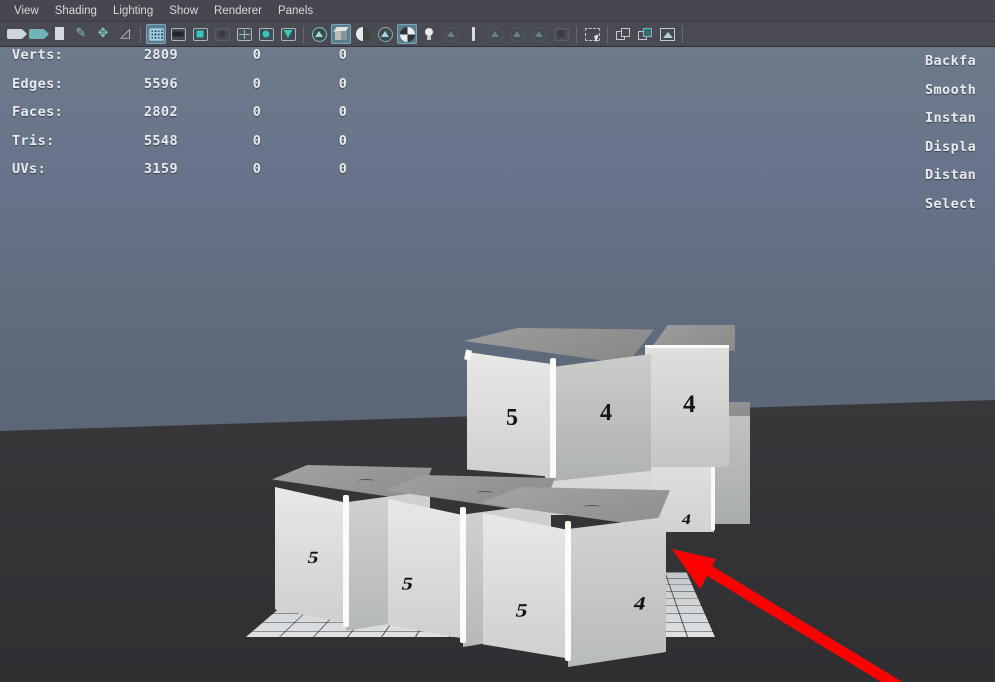  What do you see at coordinates (429, 34) in the screenshot?
I see `shadows-icon` at bounding box center [429, 34].